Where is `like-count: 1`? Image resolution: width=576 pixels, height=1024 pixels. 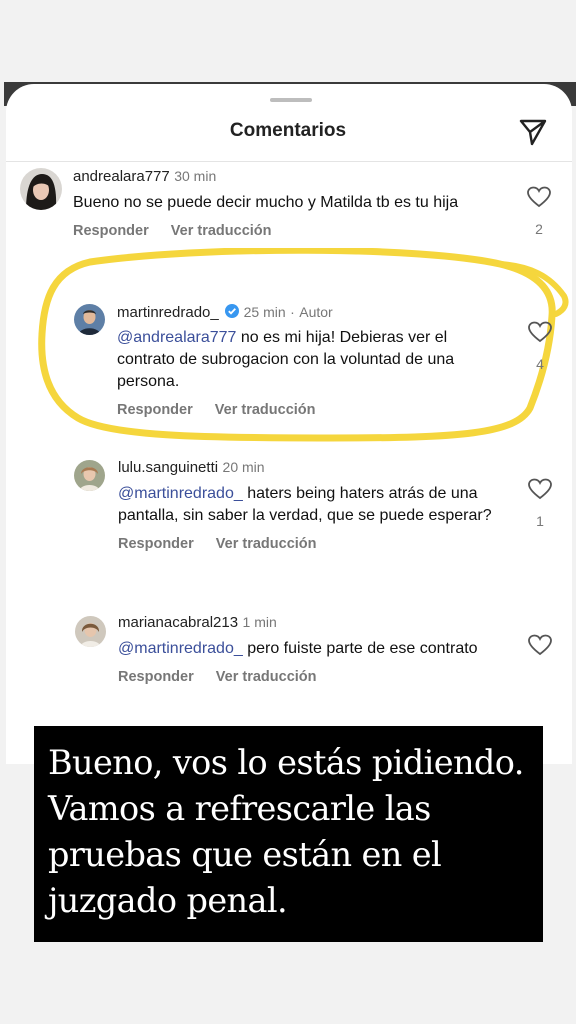 like-count: 1 is located at coordinates (540, 521).